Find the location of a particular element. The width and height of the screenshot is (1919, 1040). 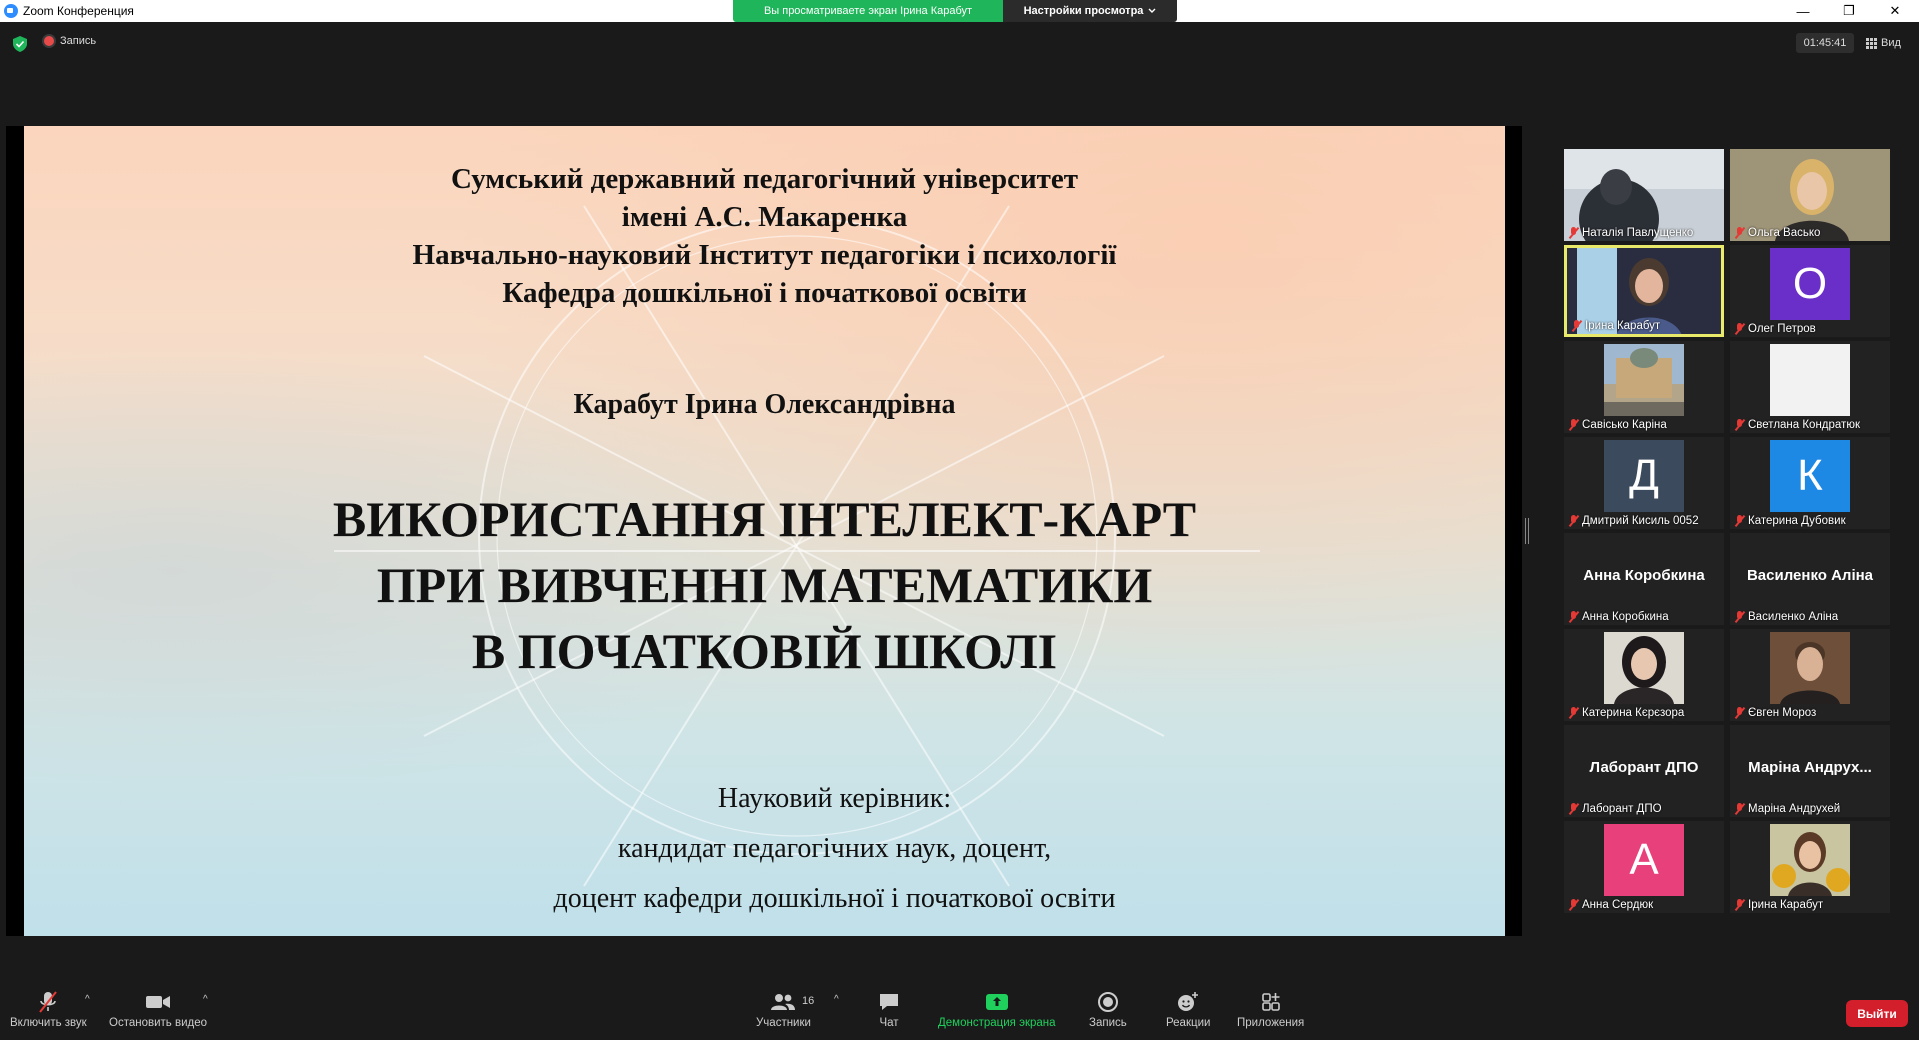

stop-video-button: Остановить видео is located at coordinates (158, 1009).